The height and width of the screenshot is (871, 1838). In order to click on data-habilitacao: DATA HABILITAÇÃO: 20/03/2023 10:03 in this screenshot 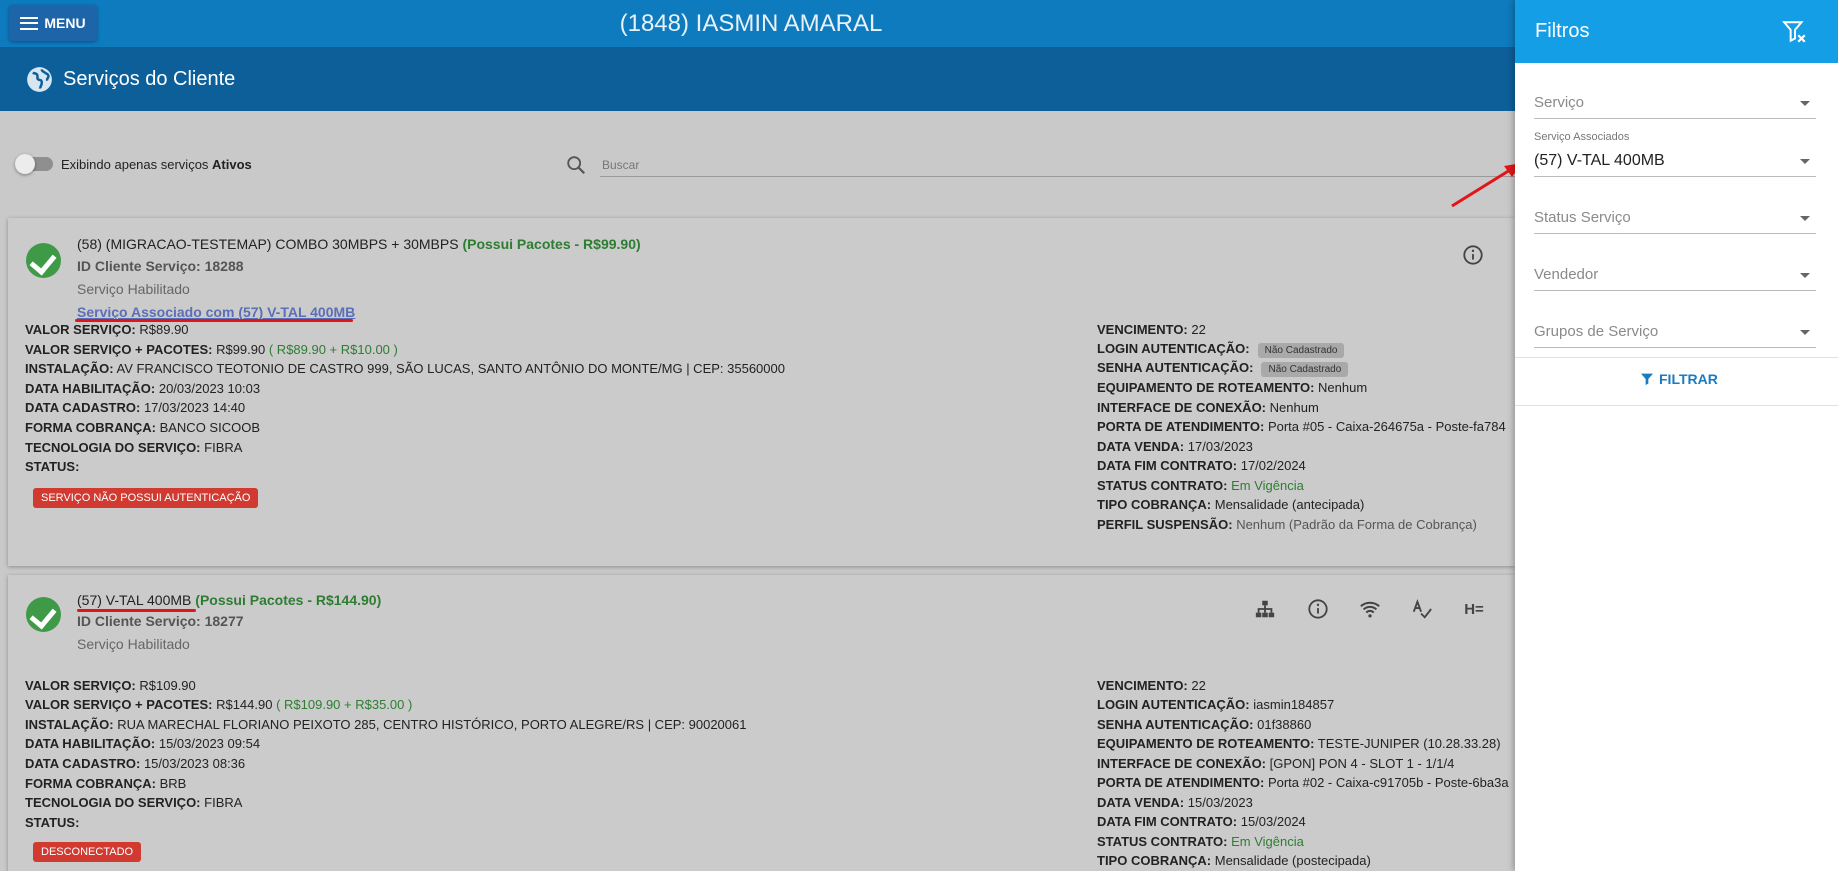, I will do `click(142, 388)`.